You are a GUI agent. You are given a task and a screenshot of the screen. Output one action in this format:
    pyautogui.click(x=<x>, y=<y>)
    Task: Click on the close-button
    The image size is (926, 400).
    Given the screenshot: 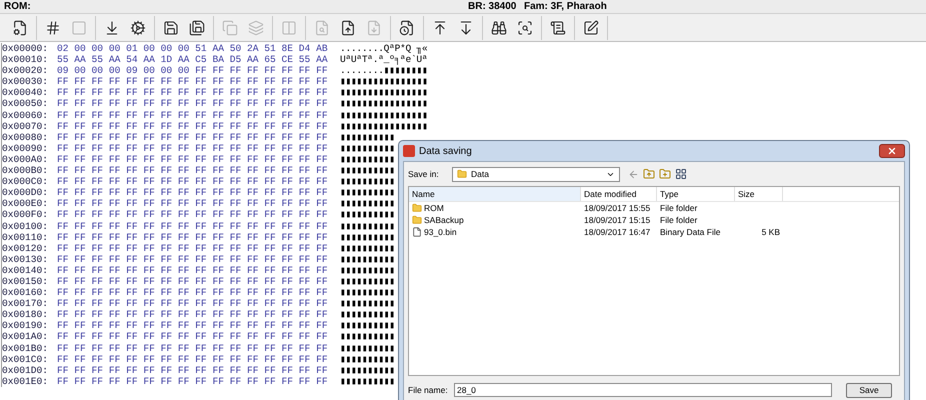 What is the action you would take?
    pyautogui.click(x=892, y=151)
    